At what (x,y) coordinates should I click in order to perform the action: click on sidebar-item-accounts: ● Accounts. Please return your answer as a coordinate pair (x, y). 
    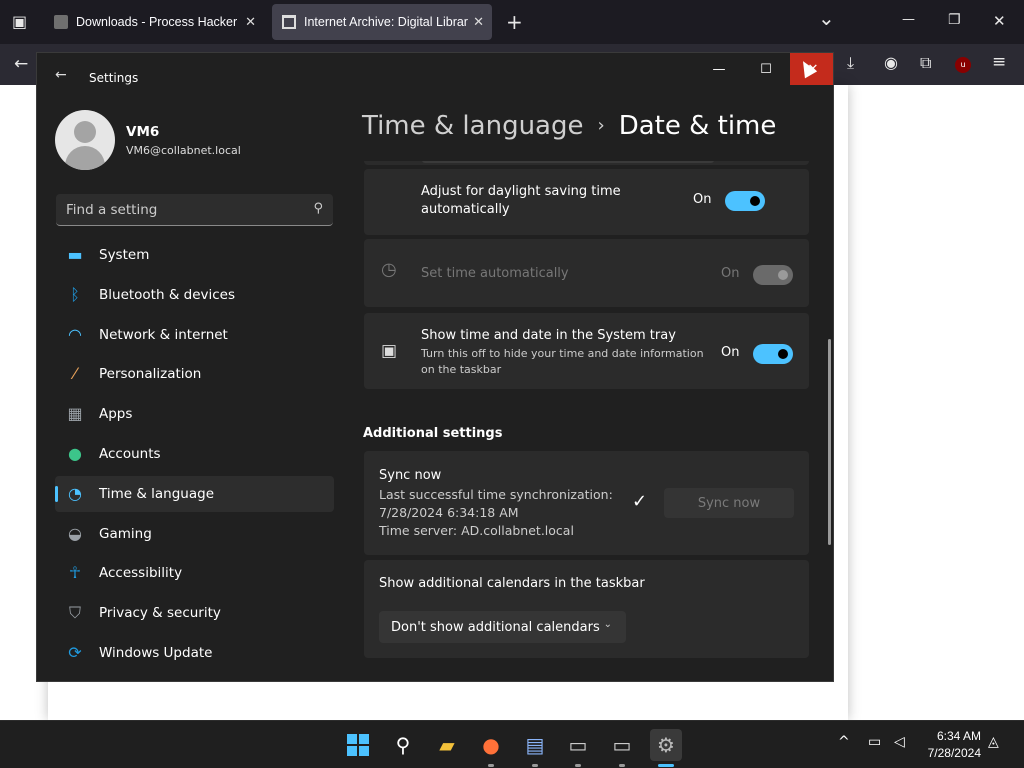
    Looking at the image, I should click on (194, 454).